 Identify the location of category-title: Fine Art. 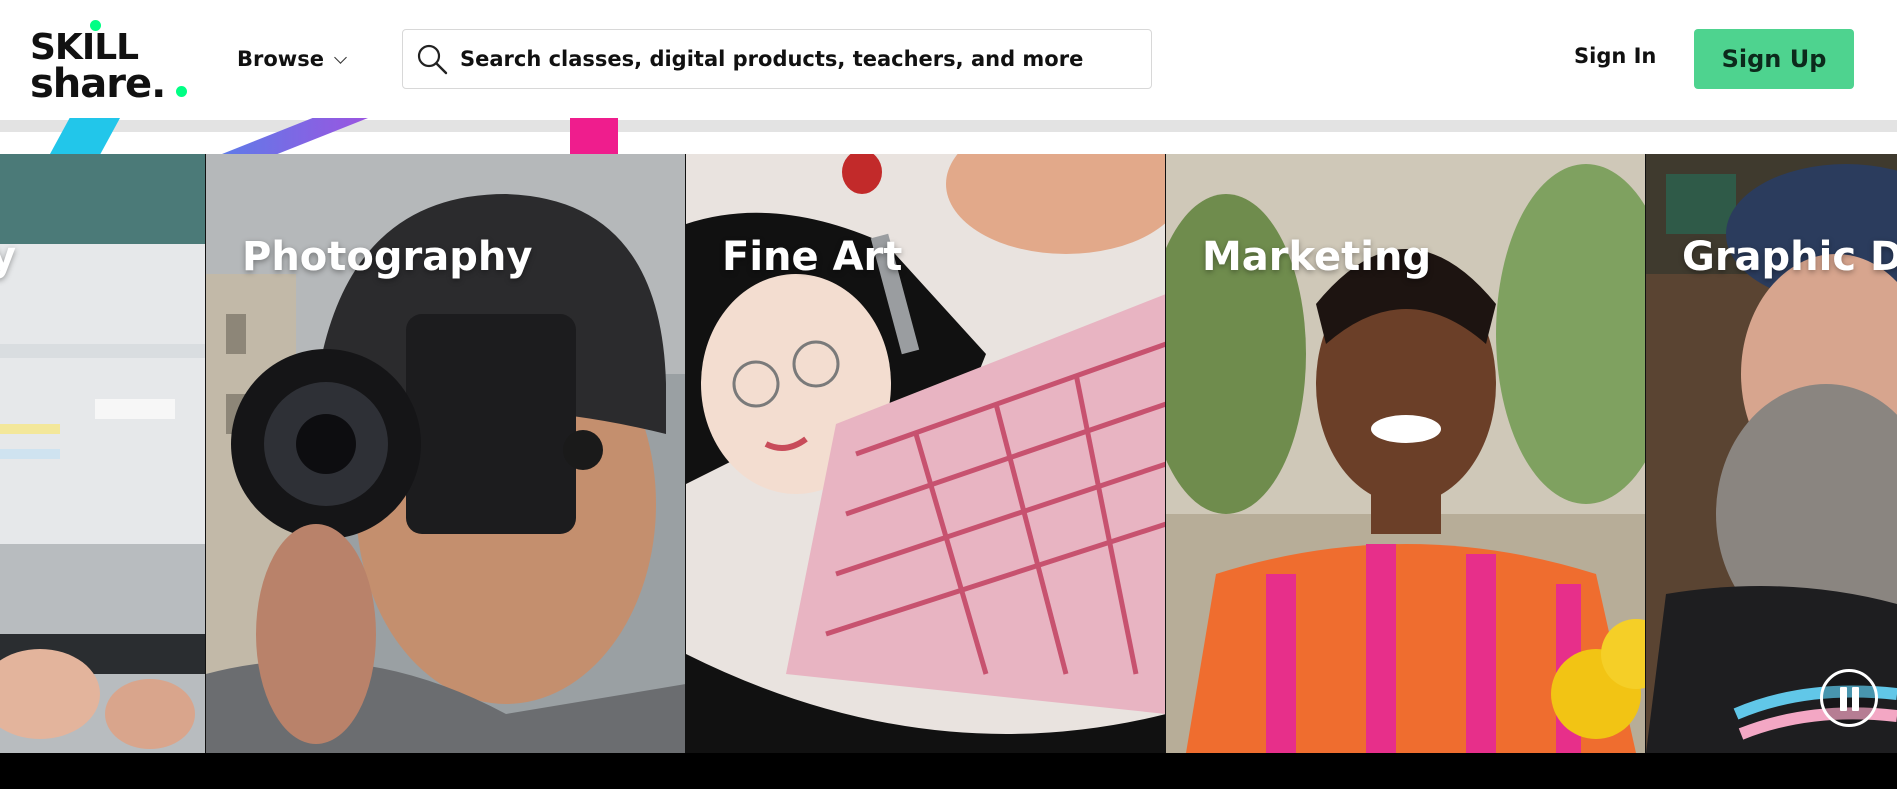
(812, 257).